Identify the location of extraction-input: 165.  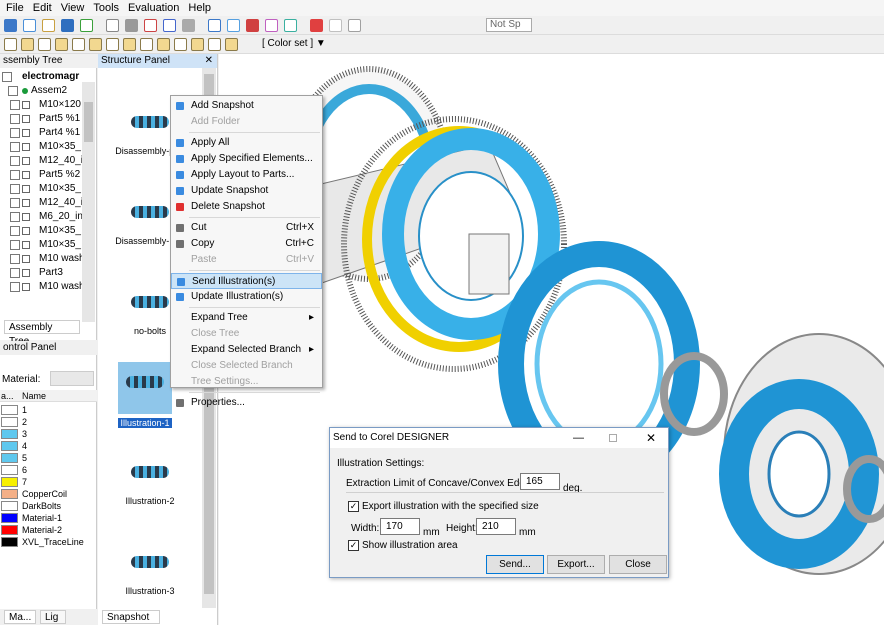
(540, 481).